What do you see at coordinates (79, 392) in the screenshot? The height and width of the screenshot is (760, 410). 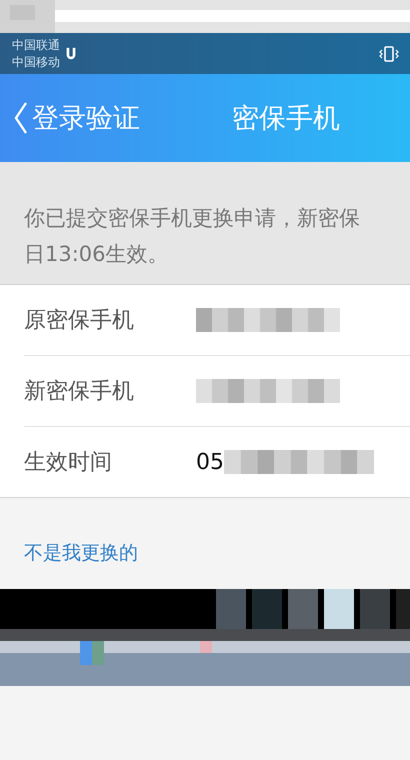 I see `row-label: 新密保手机` at bounding box center [79, 392].